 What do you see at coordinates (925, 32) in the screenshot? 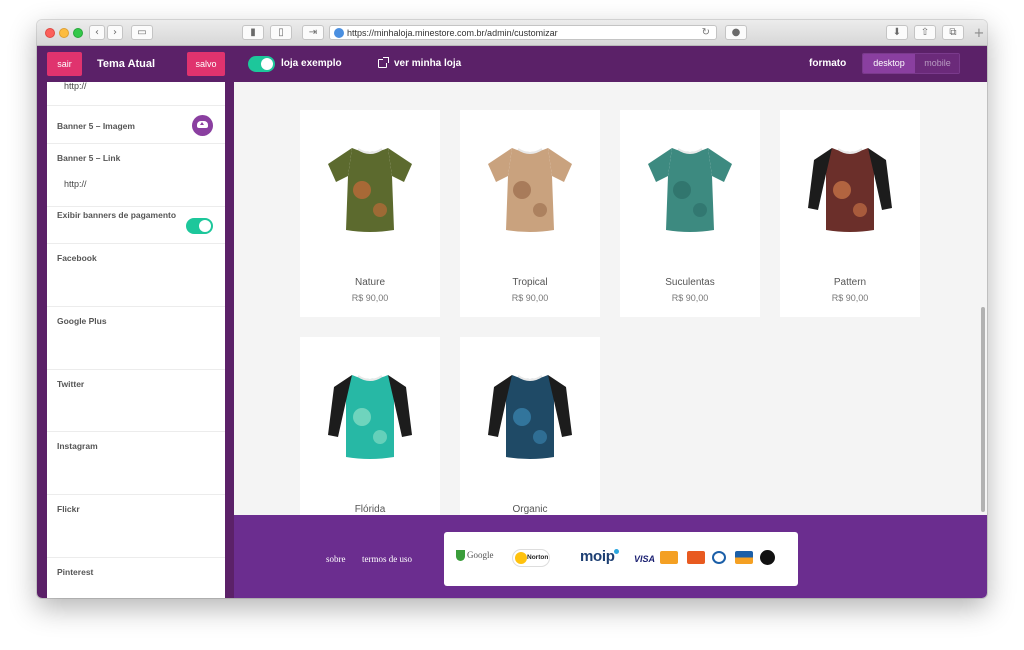
I see `share-icon: ⇧` at bounding box center [925, 32].